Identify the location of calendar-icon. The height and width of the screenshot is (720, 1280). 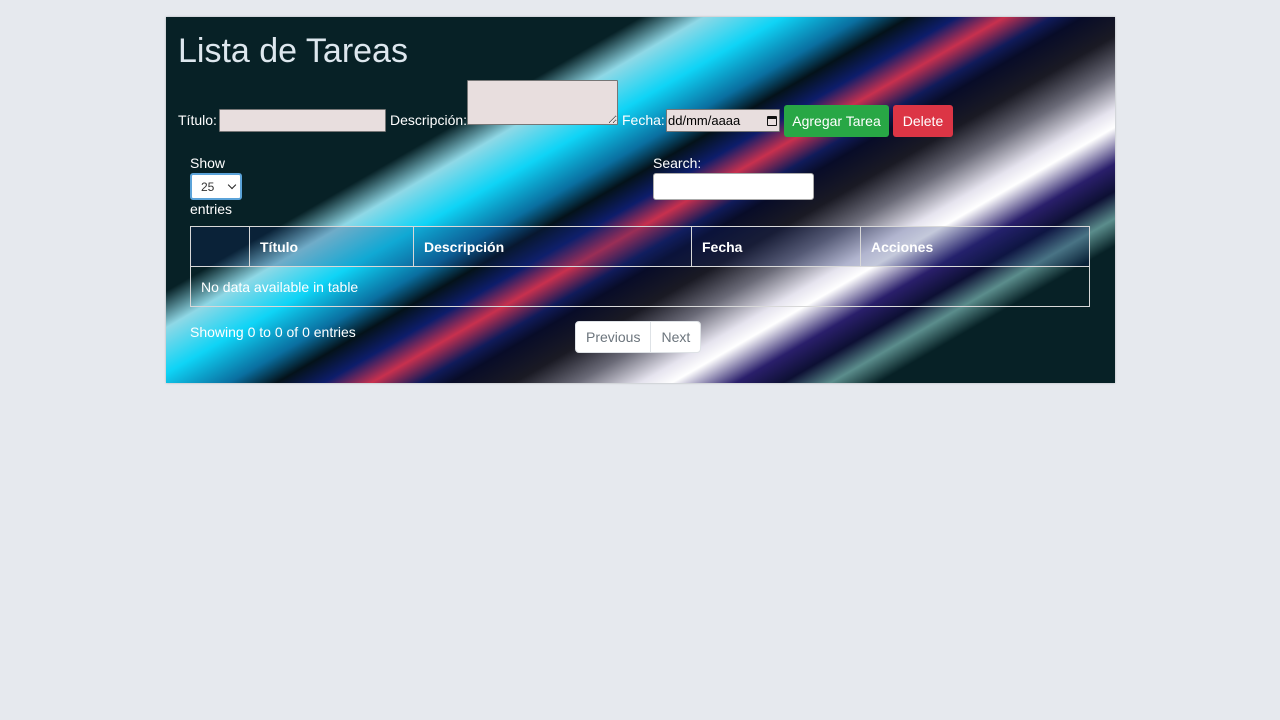
(772, 120).